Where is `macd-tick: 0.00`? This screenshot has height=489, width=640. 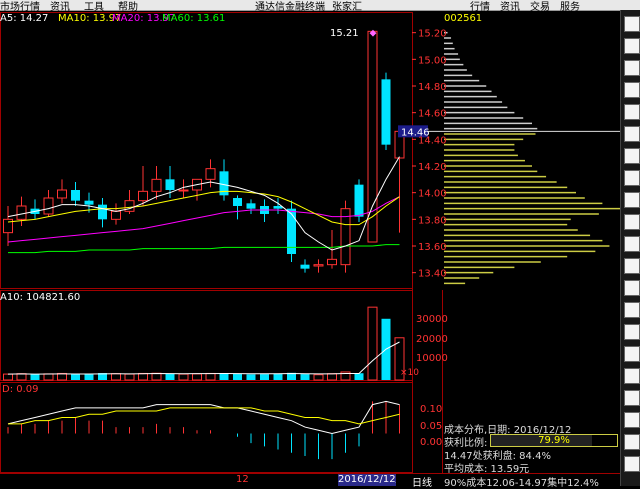
macd-tick: 0.00 is located at coordinates (431, 442).